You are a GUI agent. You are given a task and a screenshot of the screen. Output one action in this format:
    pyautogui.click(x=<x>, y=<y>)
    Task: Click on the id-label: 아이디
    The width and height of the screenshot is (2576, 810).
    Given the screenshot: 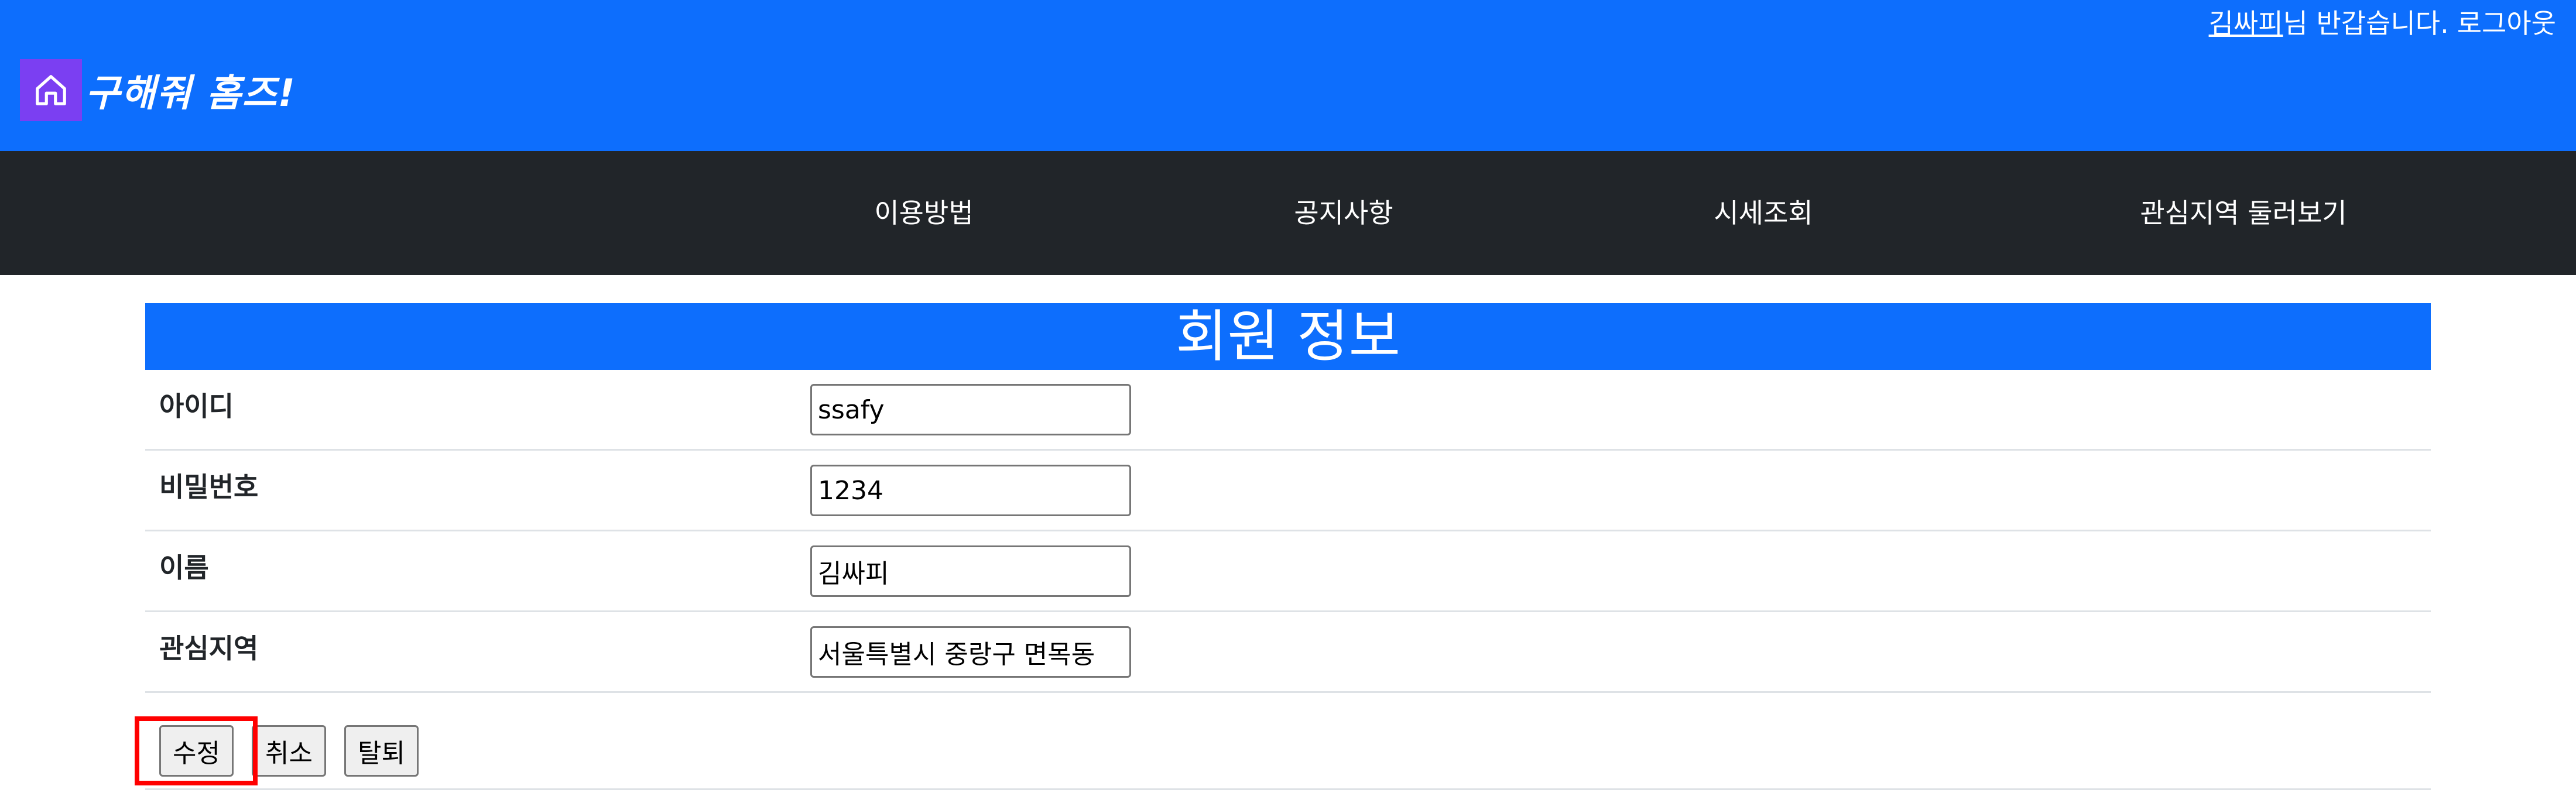 What is the action you would take?
    pyautogui.click(x=196, y=406)
    